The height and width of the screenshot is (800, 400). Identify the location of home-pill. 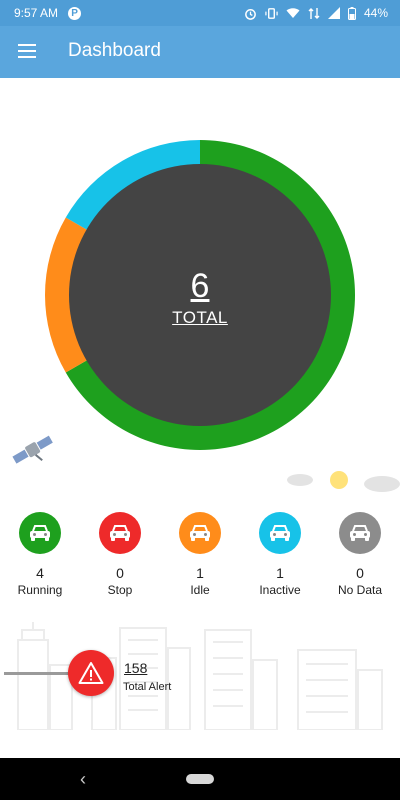
(200, 779).